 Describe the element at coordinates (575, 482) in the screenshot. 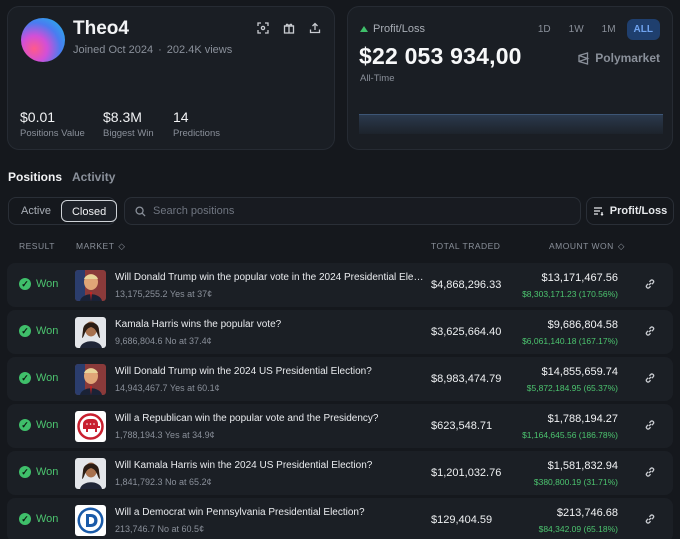

I see `profit-value: $380,800.19 (31.71%)` at that location.